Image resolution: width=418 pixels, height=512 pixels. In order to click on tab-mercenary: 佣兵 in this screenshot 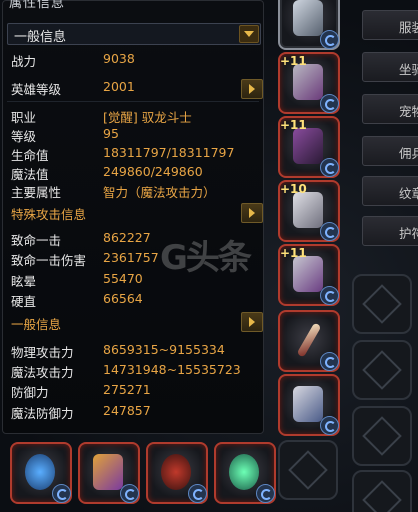, I will do `click(390, 151)`.